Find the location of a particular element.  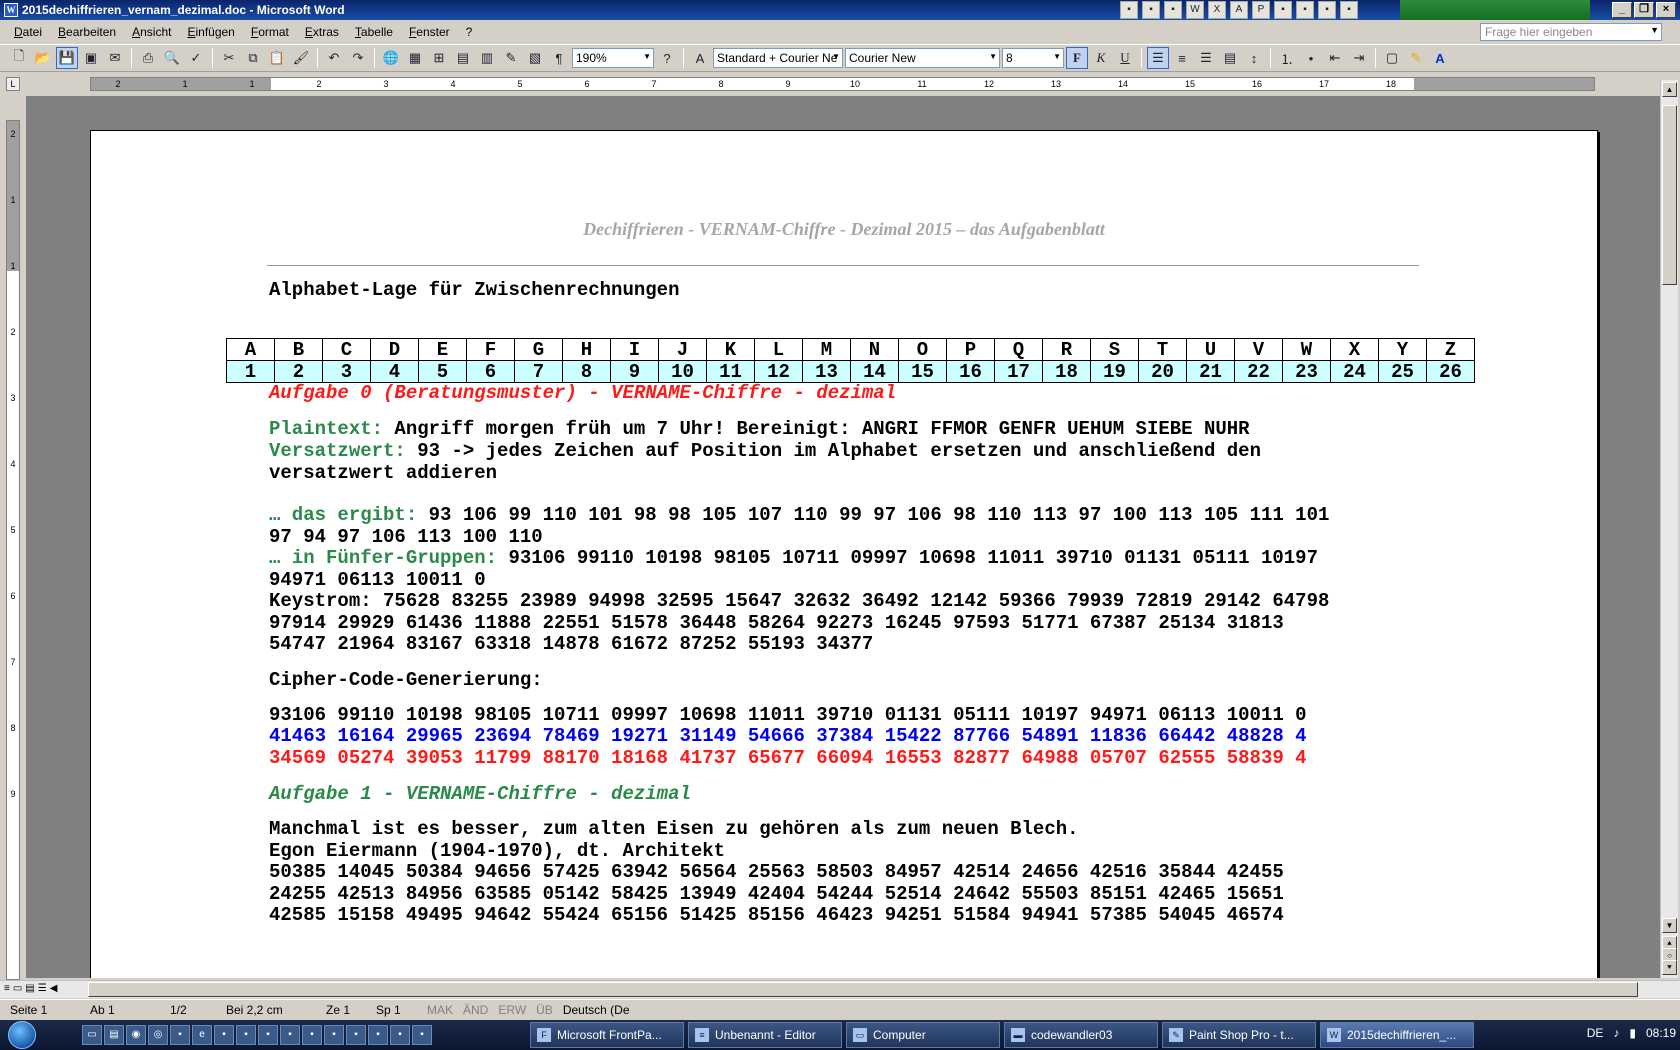

spellcheck-icon: ✓ is located at coordinates (196, 58).